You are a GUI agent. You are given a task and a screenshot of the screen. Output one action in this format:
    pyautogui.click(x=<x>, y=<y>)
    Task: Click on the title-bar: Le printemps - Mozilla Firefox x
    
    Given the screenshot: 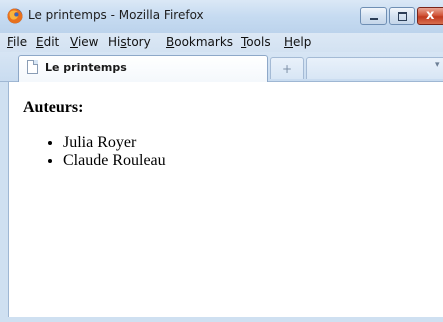 What is the action you would take?
    pyautogui.click(x=221, y=16)
    